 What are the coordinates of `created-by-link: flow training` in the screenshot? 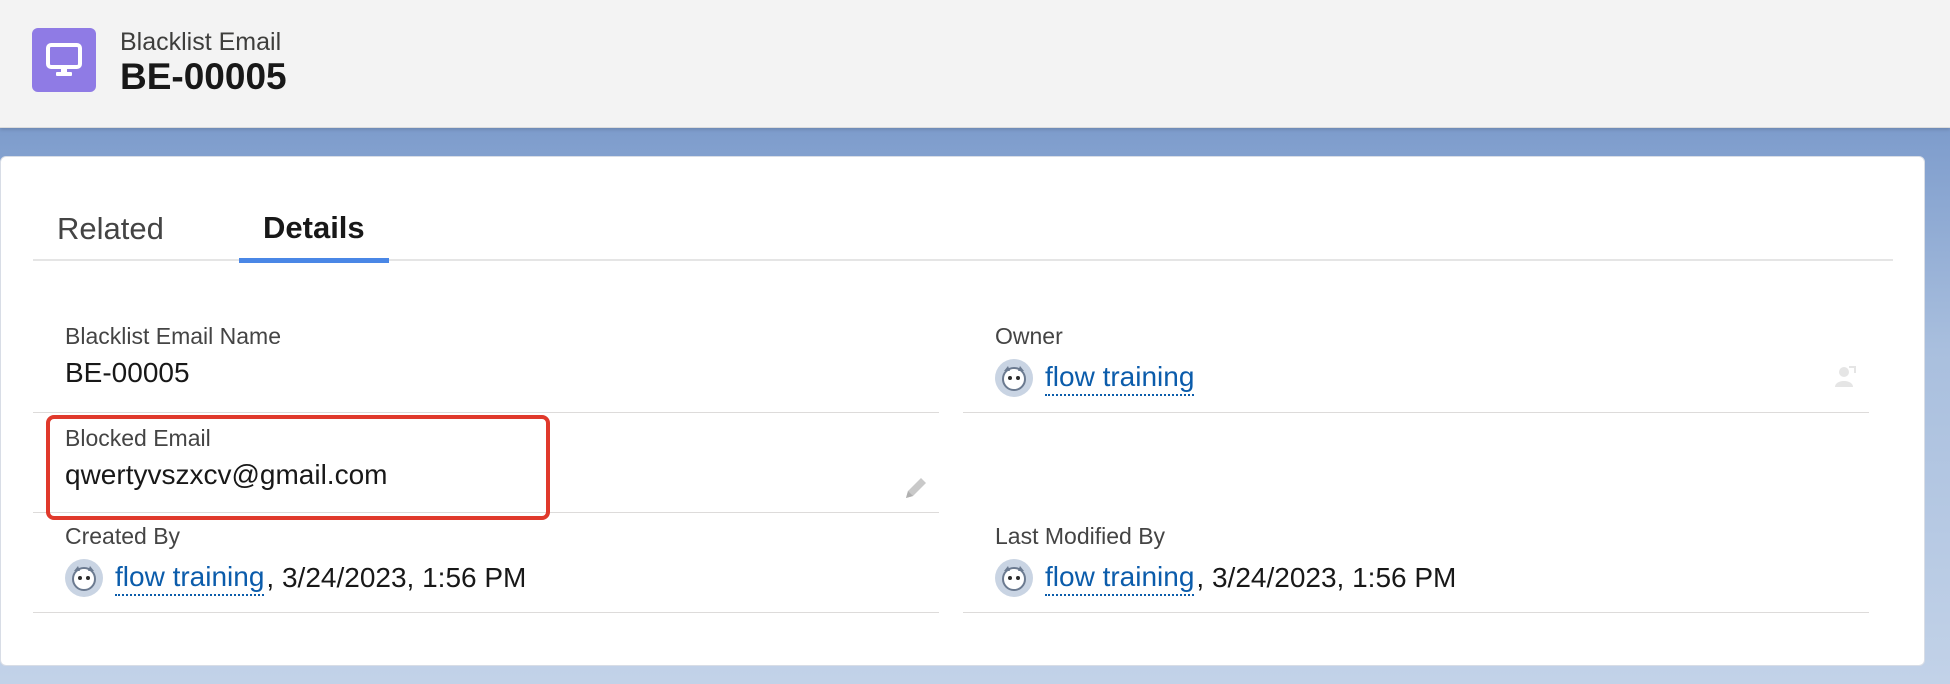 It's located at (190, 578).